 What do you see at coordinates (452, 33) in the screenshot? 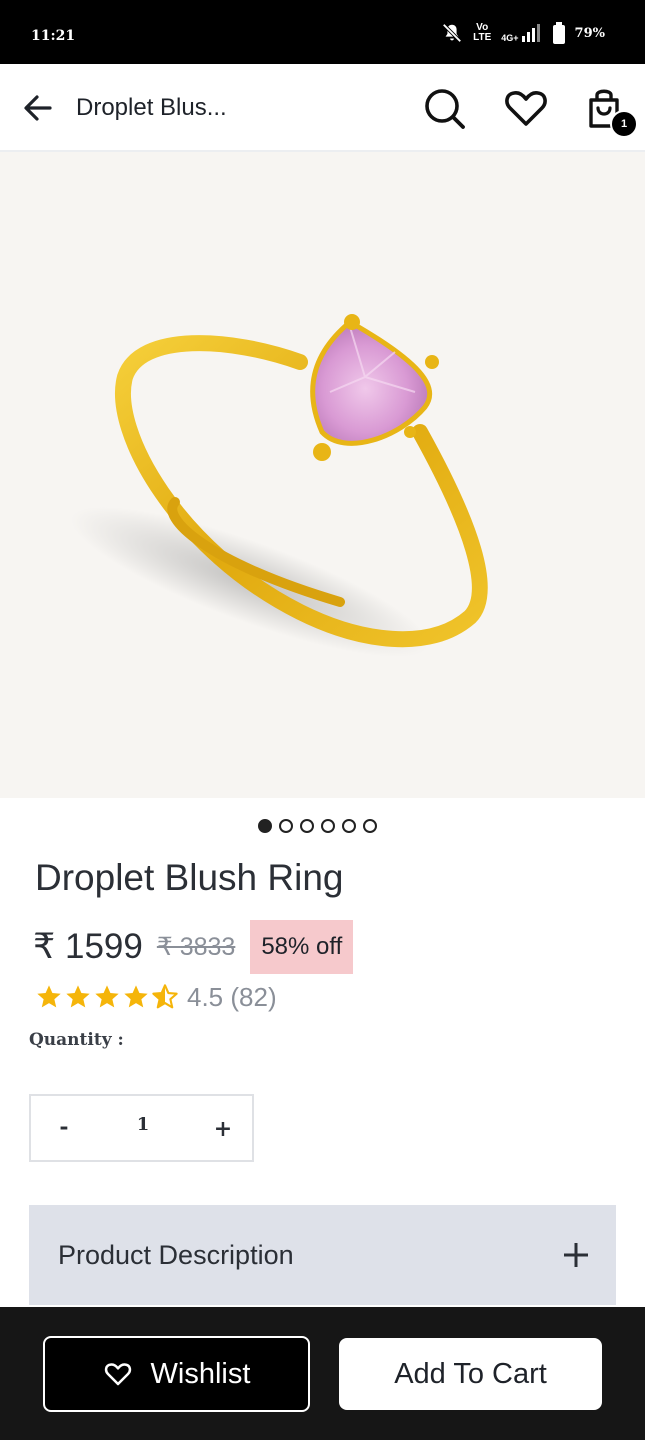
I see `mute-bell-icon` at bounding box center [452, 33].